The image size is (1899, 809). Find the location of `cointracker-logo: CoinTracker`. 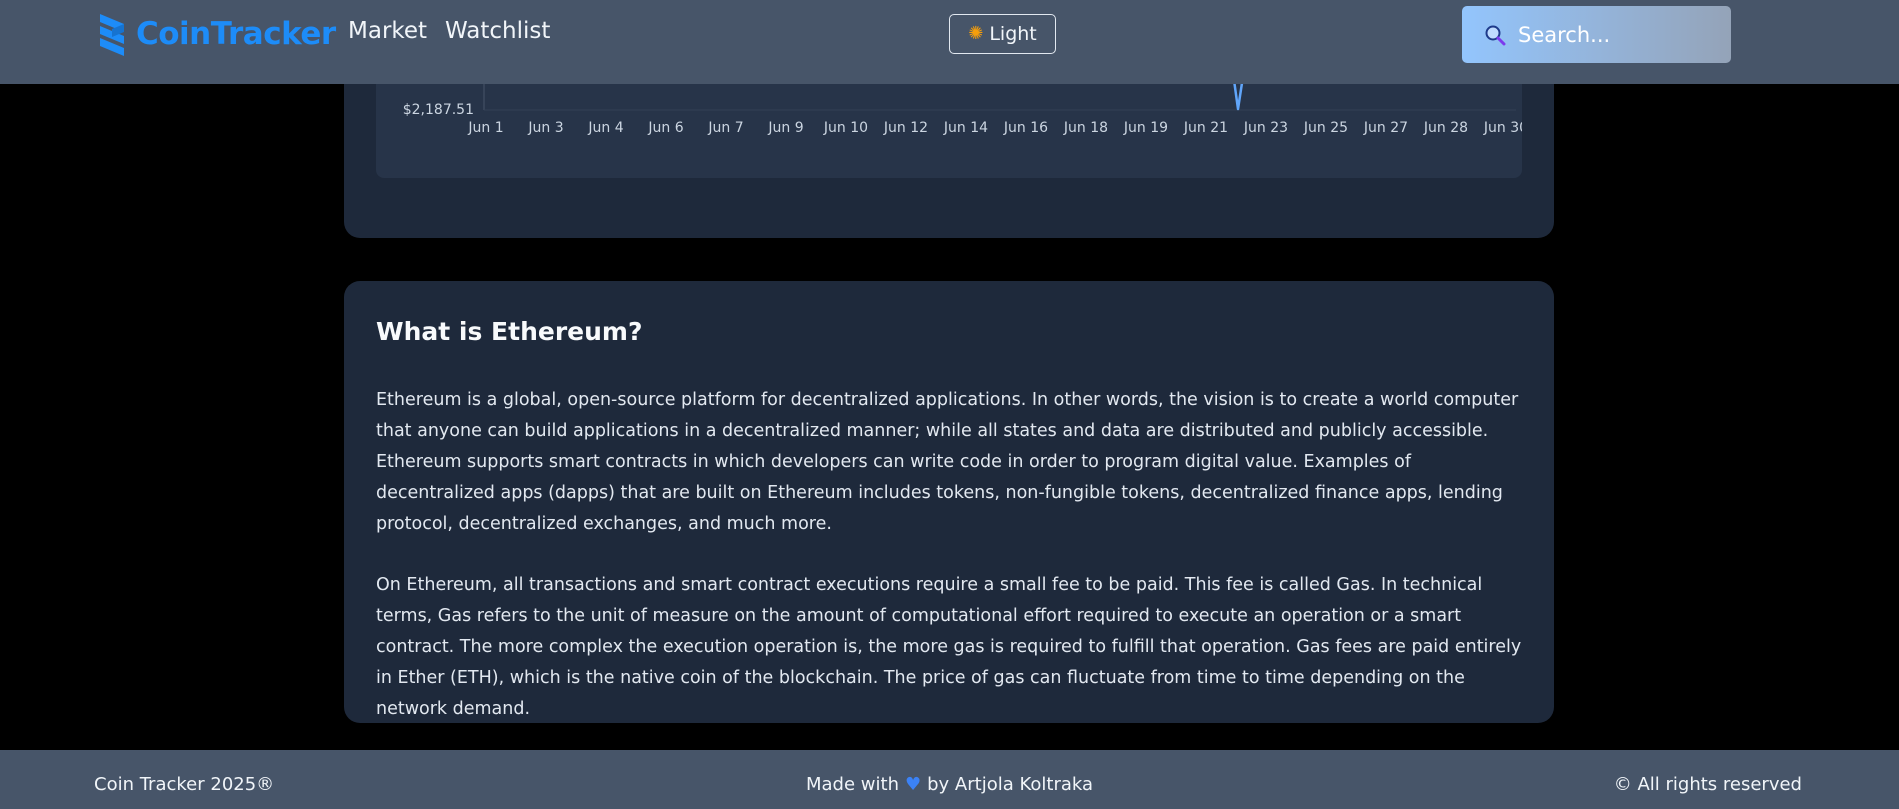

cointracker-logo: CoinTracker is located at coordinates (217, 34).